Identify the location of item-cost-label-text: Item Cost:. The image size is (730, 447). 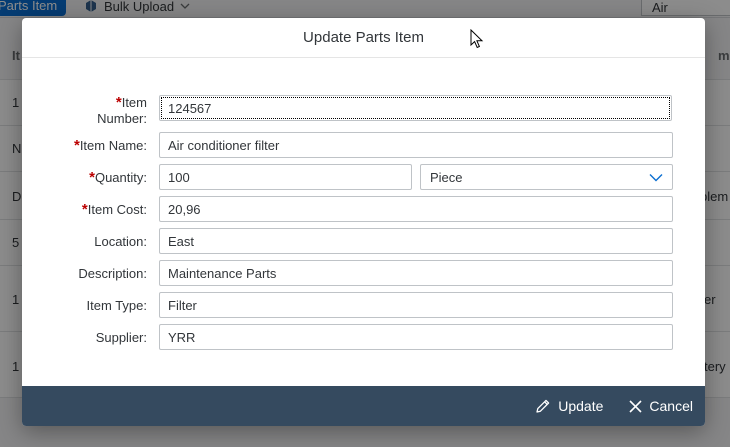
(117, 209).